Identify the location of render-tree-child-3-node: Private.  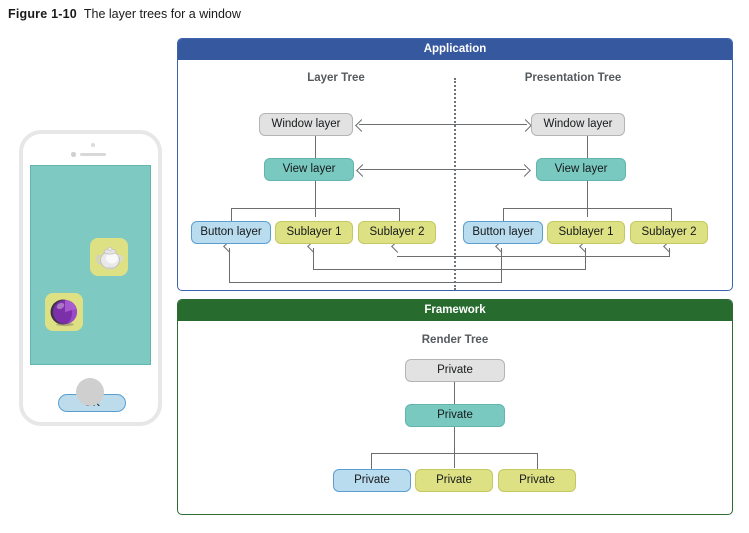
(537, 480).